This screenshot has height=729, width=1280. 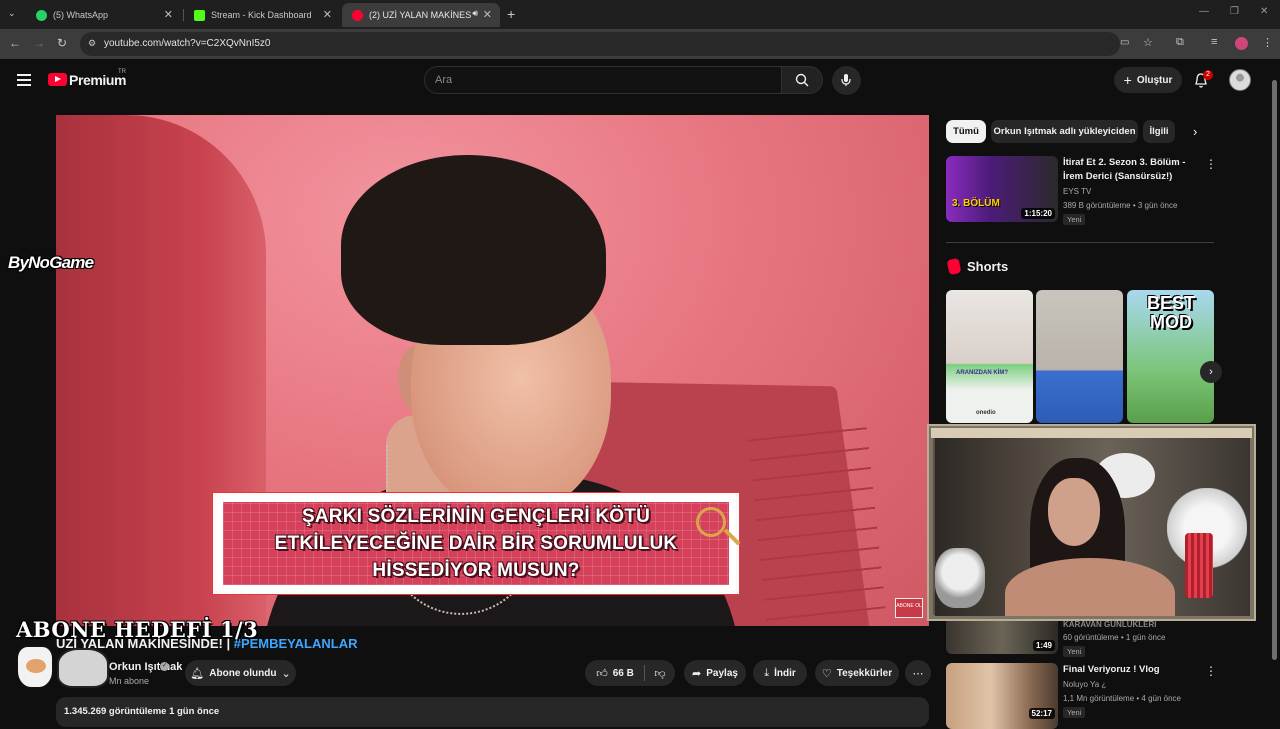 I want to click on new-tab-button: +, so click(x=511, y=14).